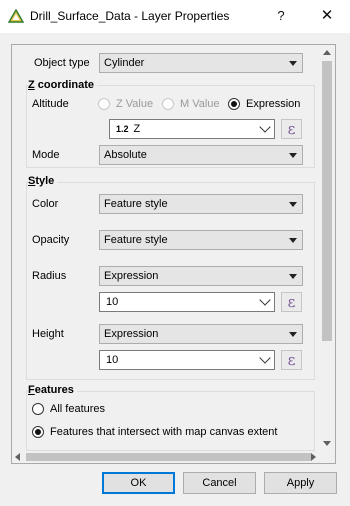 The height and width of the screenshot is (506, 350). I want to click on features-title-rest: eatures, so click(54, 390).